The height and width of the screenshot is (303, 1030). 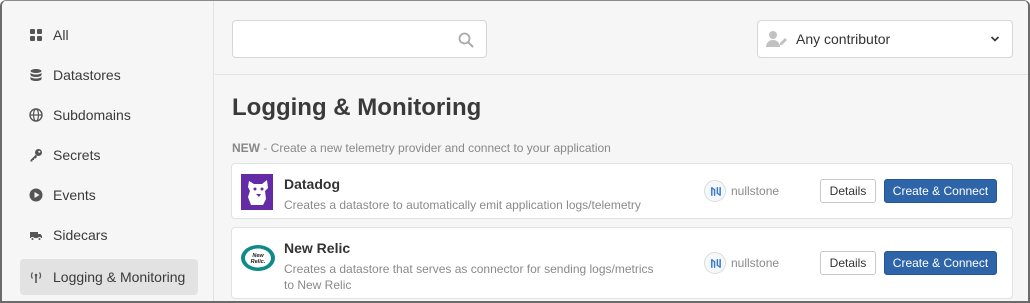 I want to click on sidebar-item-sidecars: Sidecars, so click(x=109, y=235).